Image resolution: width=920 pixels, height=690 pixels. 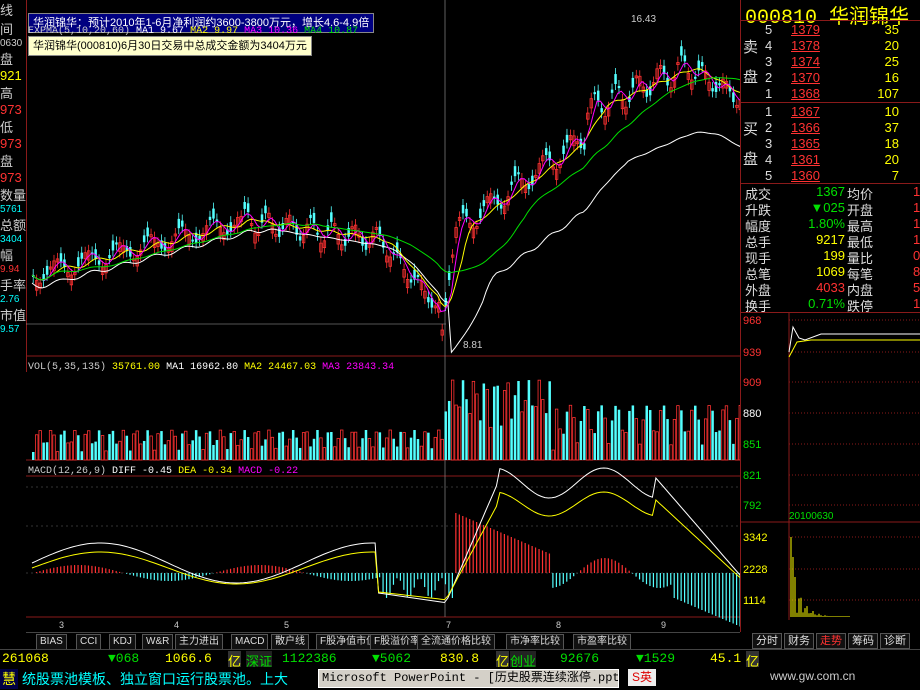 I want to click on ask-volume: 16, so click(x=891, y=77).